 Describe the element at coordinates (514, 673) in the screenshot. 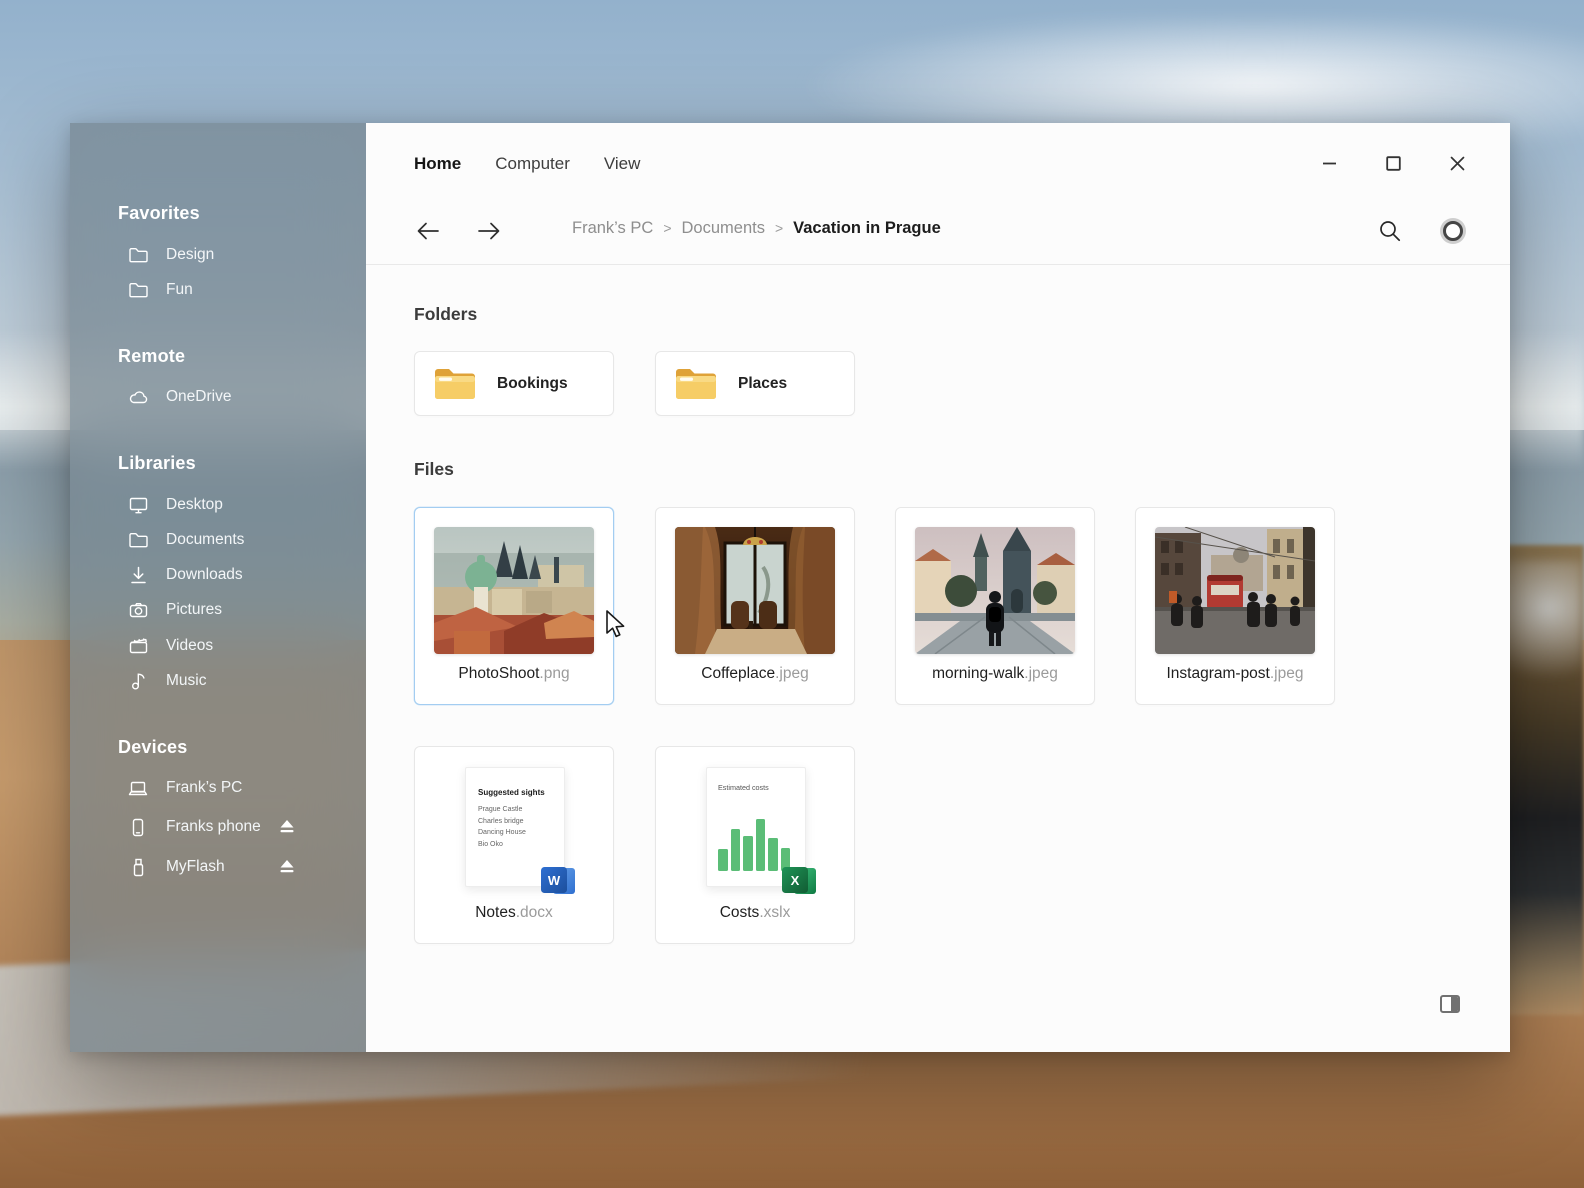

I see `file-name: PhotoShoot.png` at that location.